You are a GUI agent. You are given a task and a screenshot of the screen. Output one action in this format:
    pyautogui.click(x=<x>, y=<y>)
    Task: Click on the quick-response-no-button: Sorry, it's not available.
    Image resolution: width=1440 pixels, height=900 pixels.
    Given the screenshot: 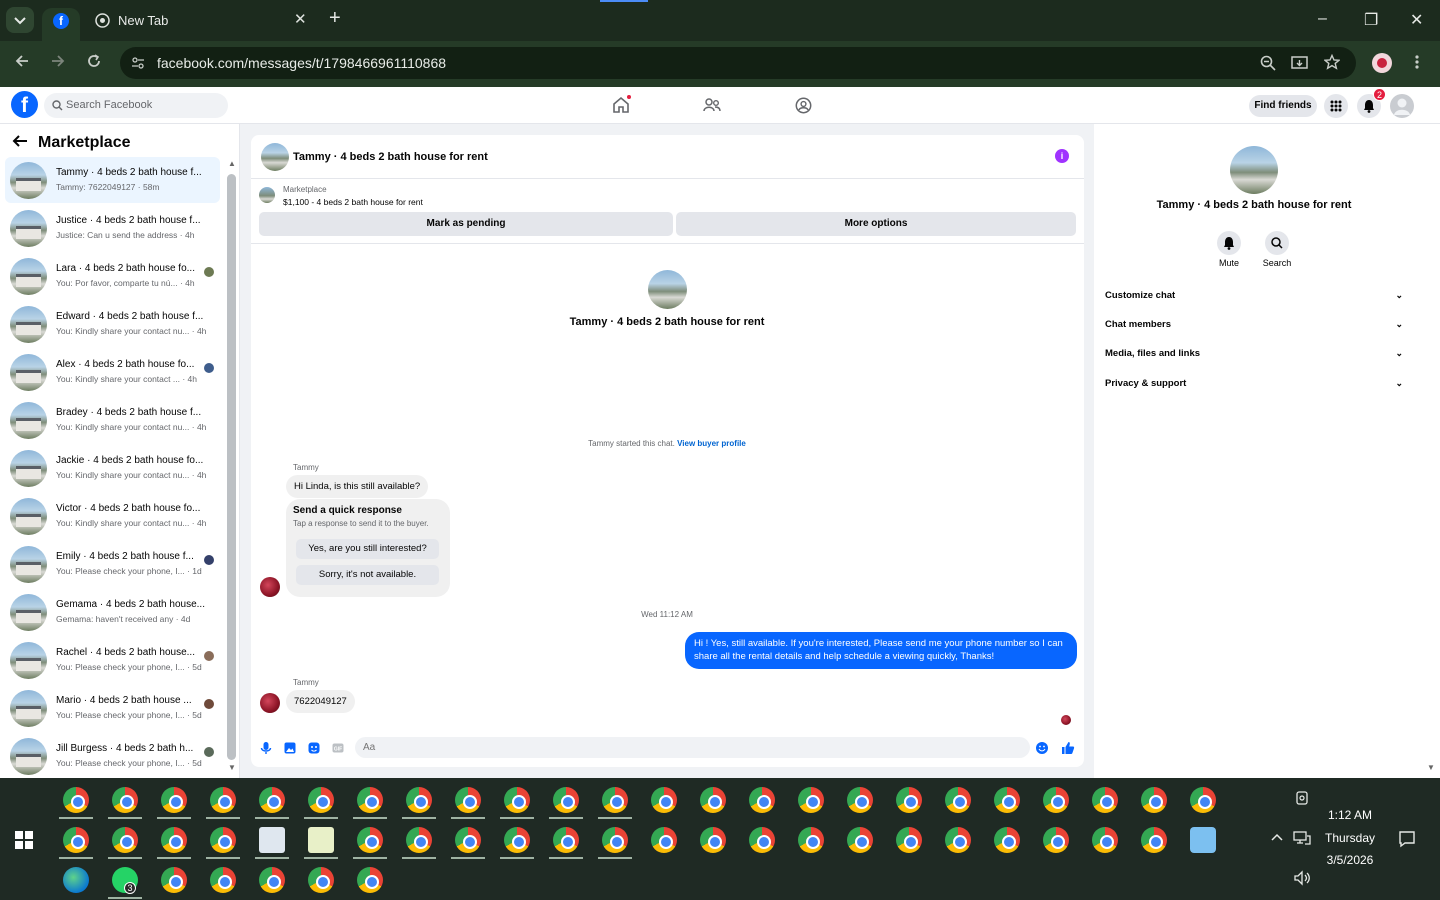 What is the action you would take?
    pyautogui.click(x=367, y=575)
    